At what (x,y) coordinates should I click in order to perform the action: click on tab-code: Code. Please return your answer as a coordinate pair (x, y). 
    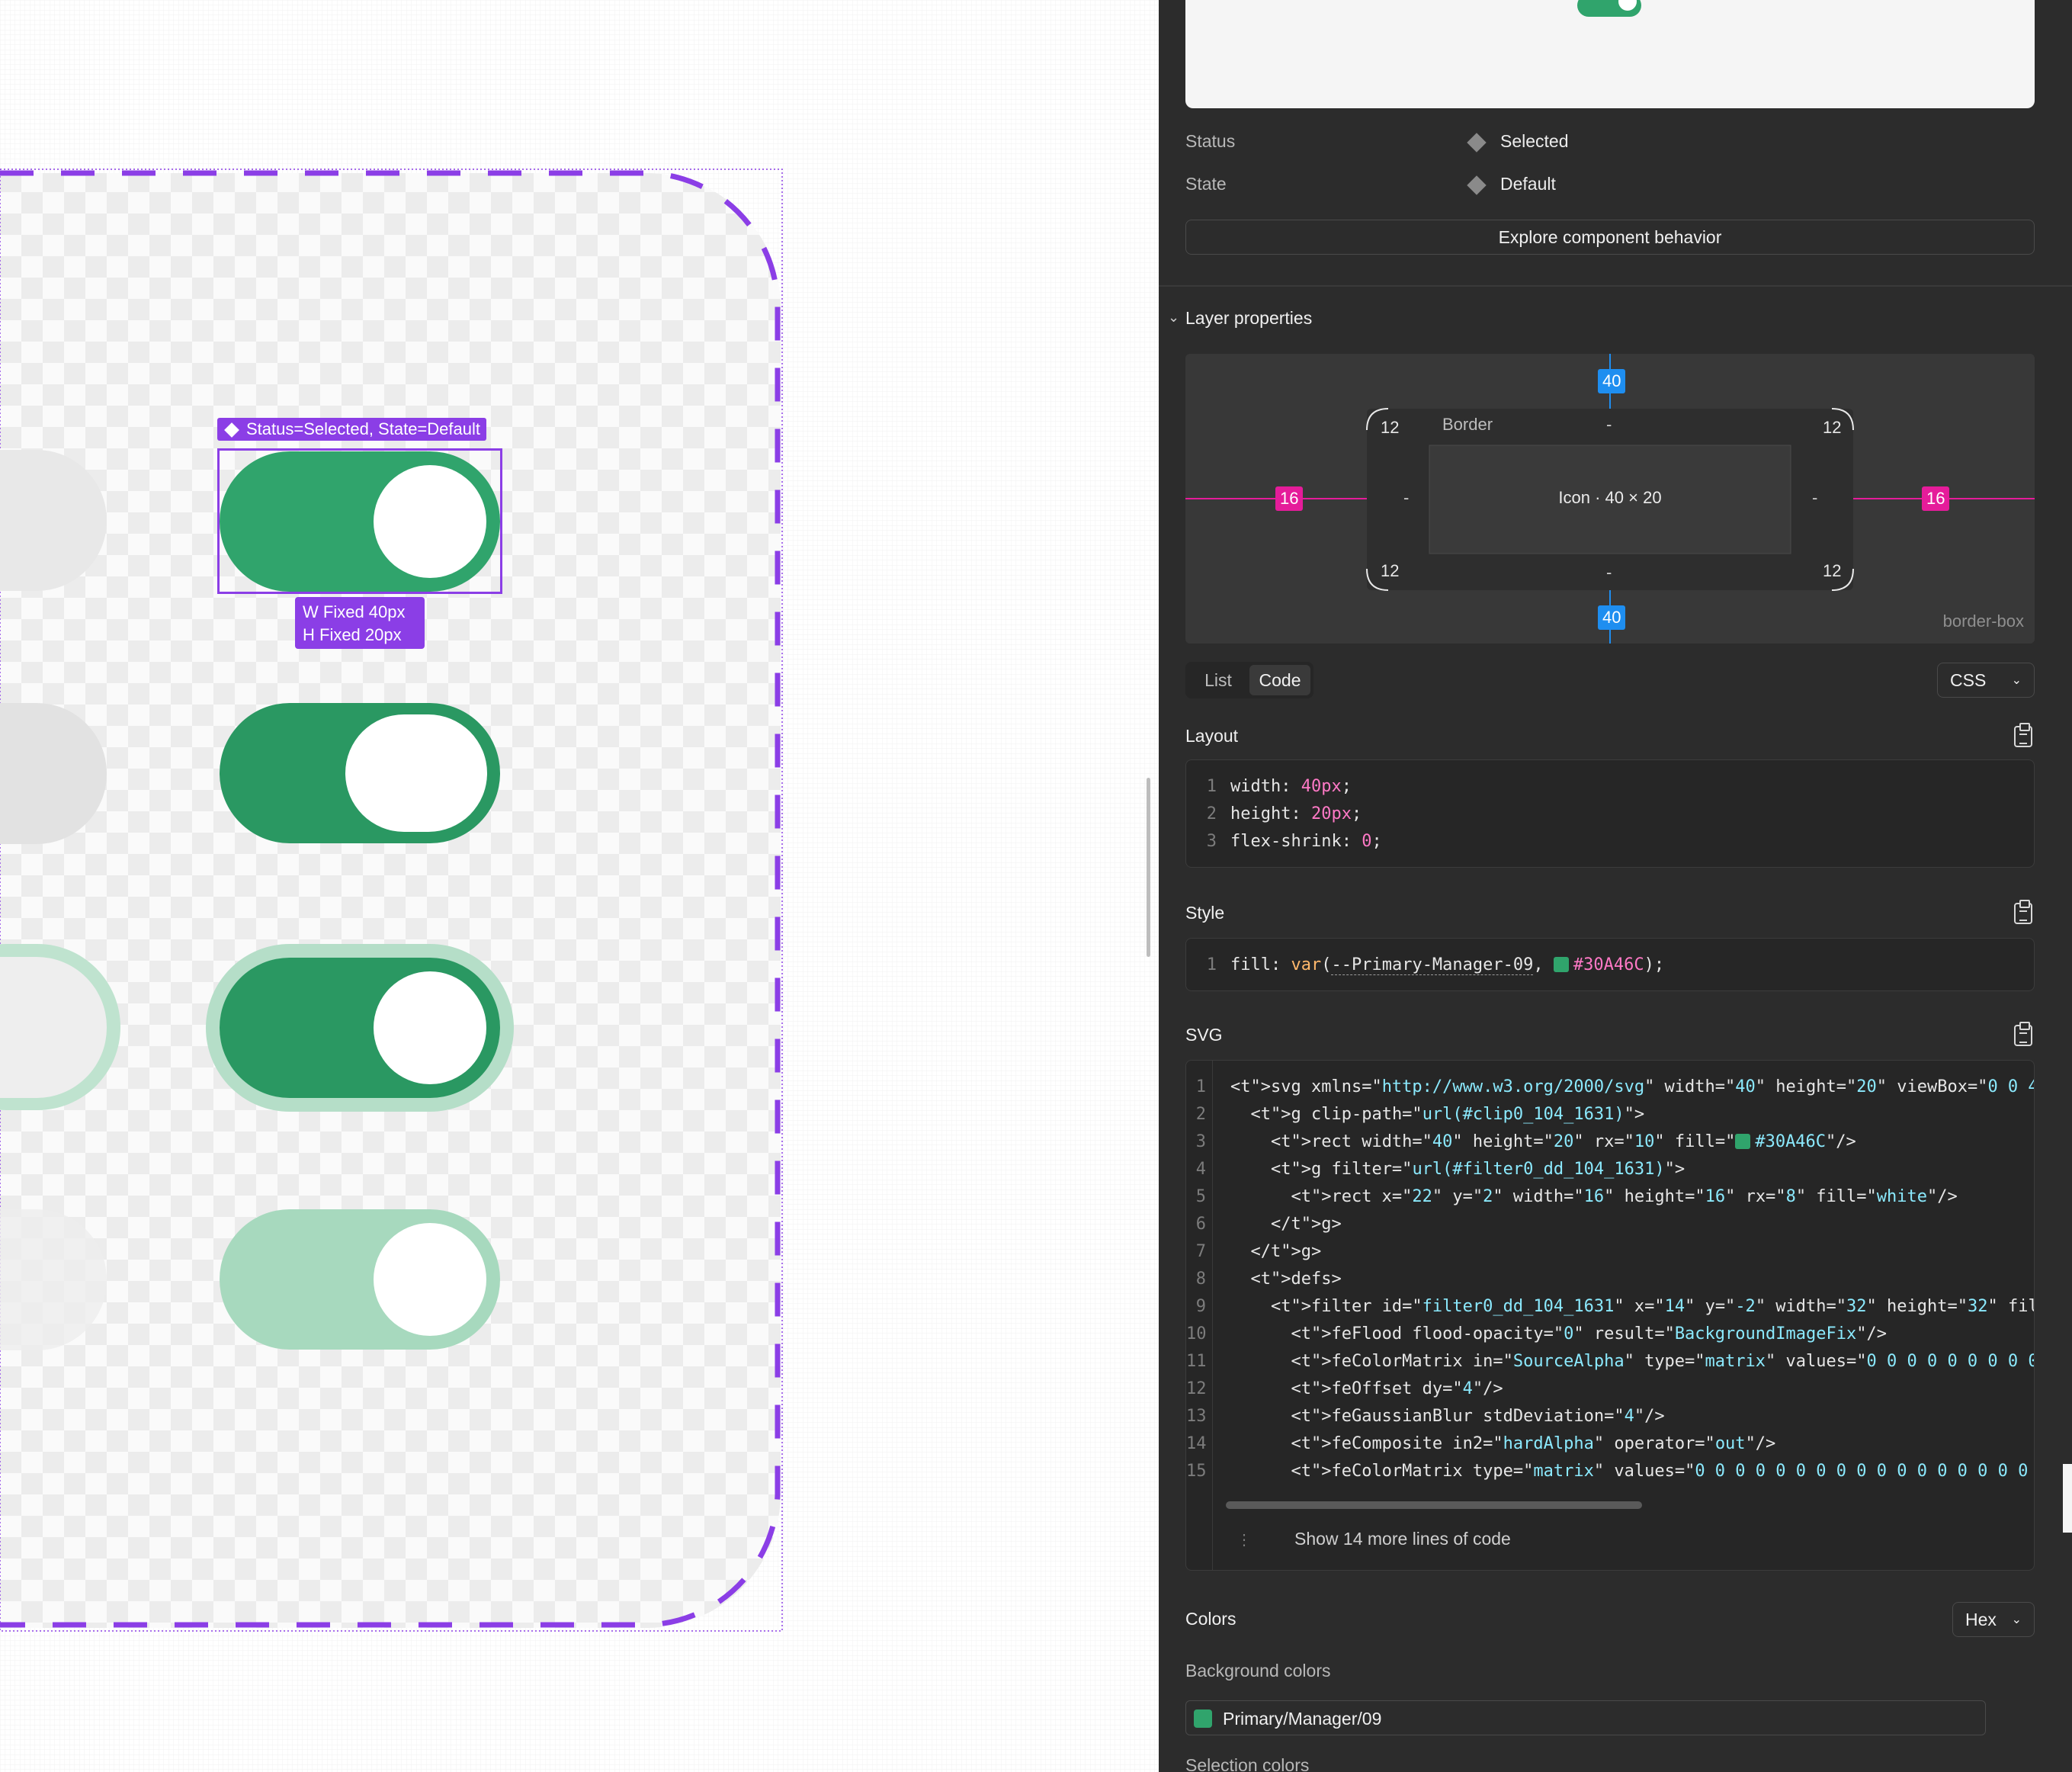
    Looking at the image, I should click on (1280, 680).